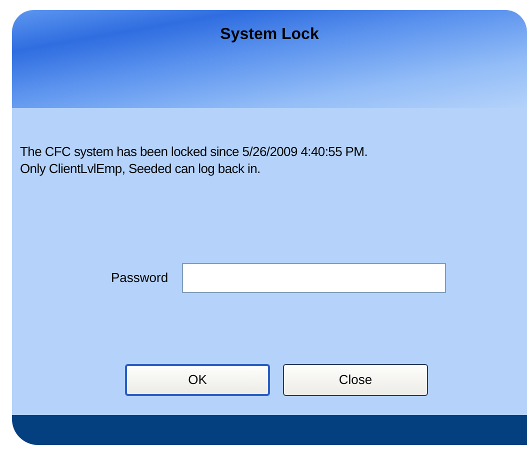 Image resolution: width=527 pixels, height=449 pixels. Describe the element at coordinates (139, 278) in the screenshot. I see `password-label: Password` at that location.